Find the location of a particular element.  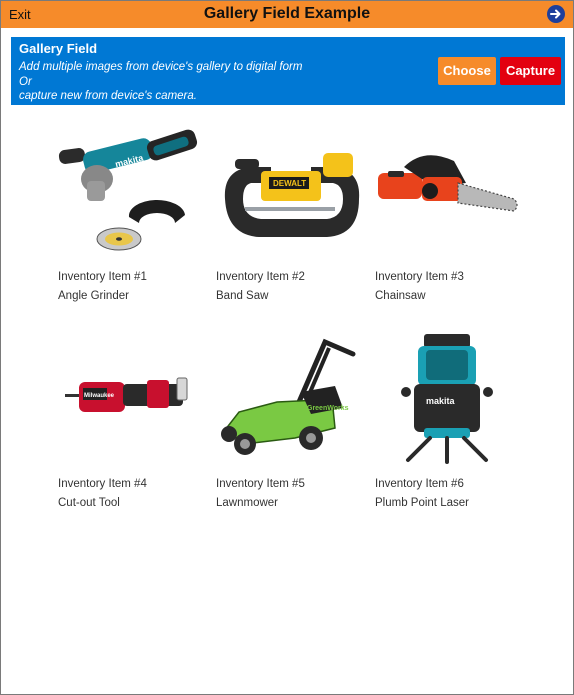

chainsaw-image is located at coordinates (448, 183).